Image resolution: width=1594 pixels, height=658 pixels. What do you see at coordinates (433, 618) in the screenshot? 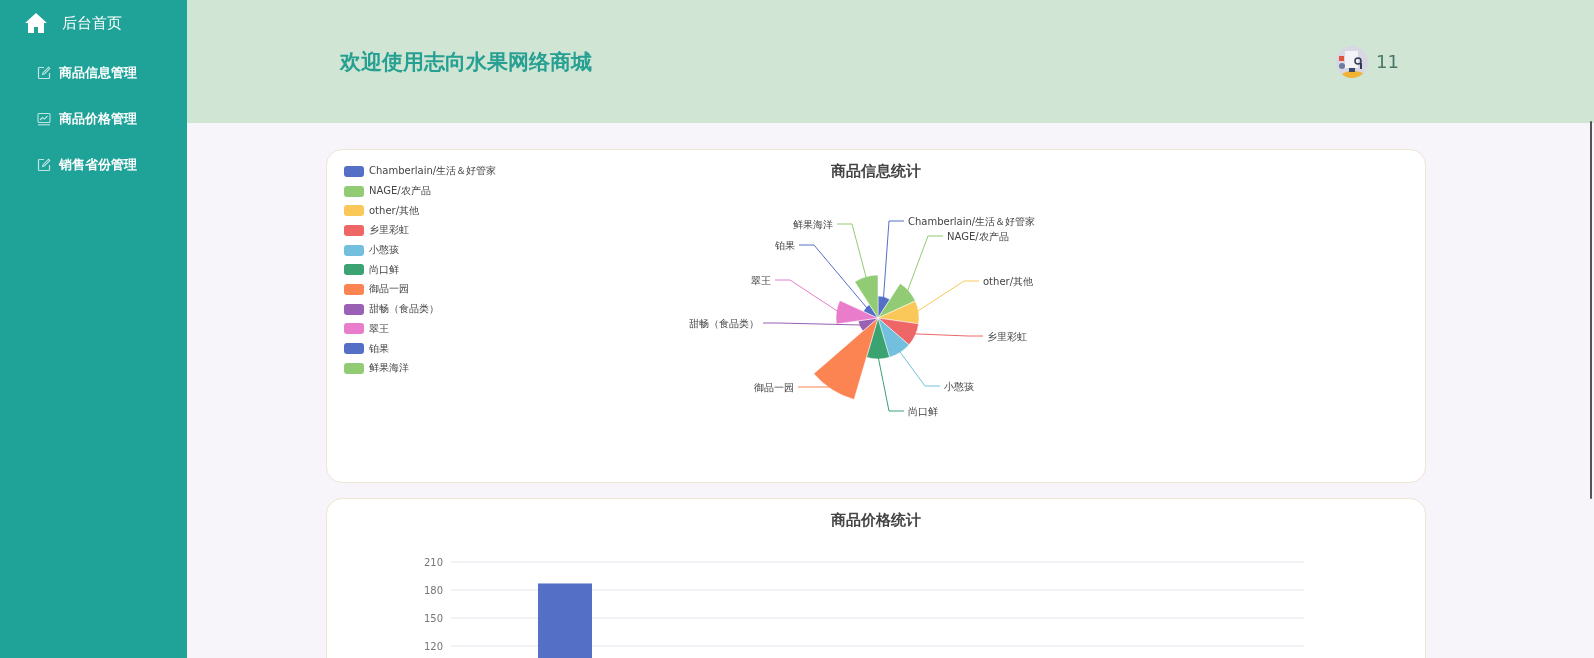
I see `axis-tick-label: 150` at bounding box center [433, 618].